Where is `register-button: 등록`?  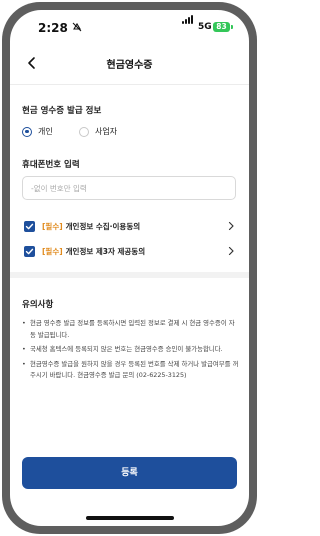 register-button: 등록 is located at coordinates (129, 473).